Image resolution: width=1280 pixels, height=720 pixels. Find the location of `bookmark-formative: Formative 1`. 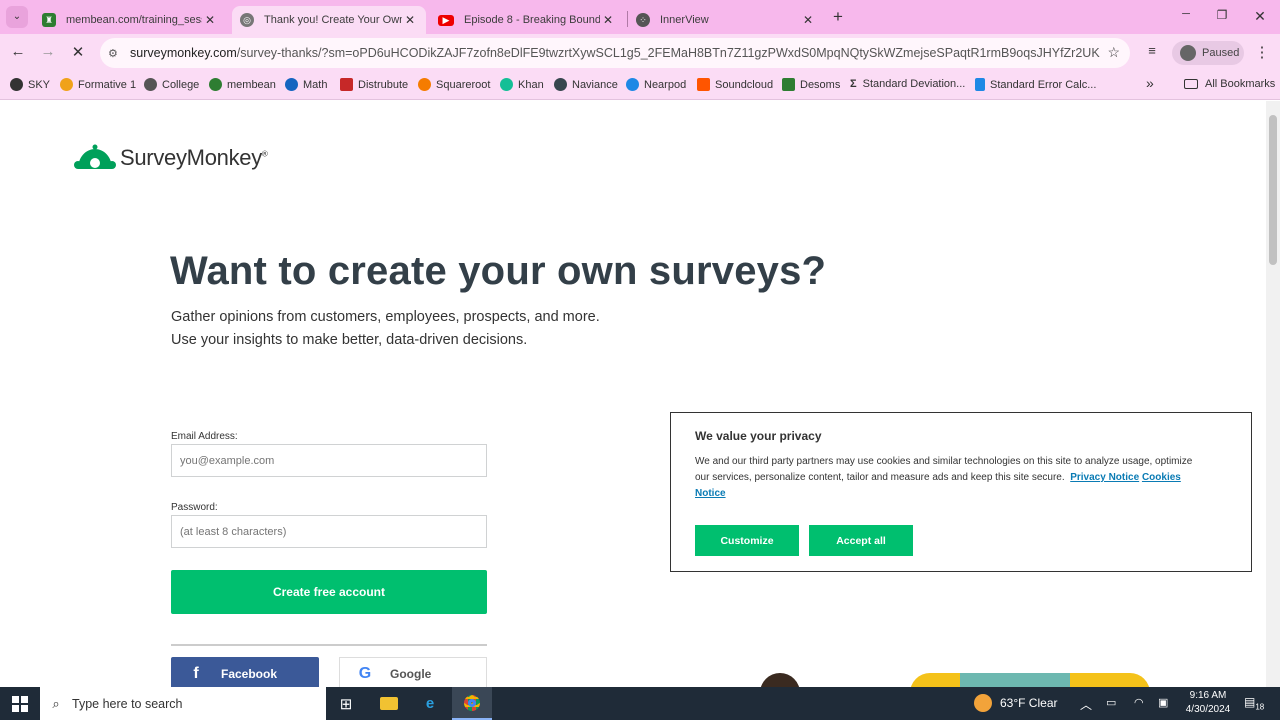

bookmark-formative: Formative 1 is located at coordinates (98, 84).